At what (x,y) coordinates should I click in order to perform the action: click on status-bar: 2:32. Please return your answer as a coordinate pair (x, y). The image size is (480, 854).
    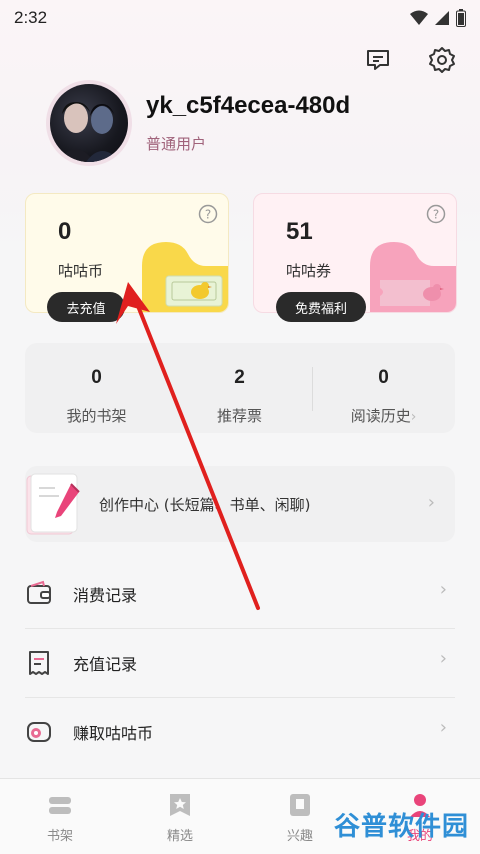
    Looking at the image, I should click on (240, 18).